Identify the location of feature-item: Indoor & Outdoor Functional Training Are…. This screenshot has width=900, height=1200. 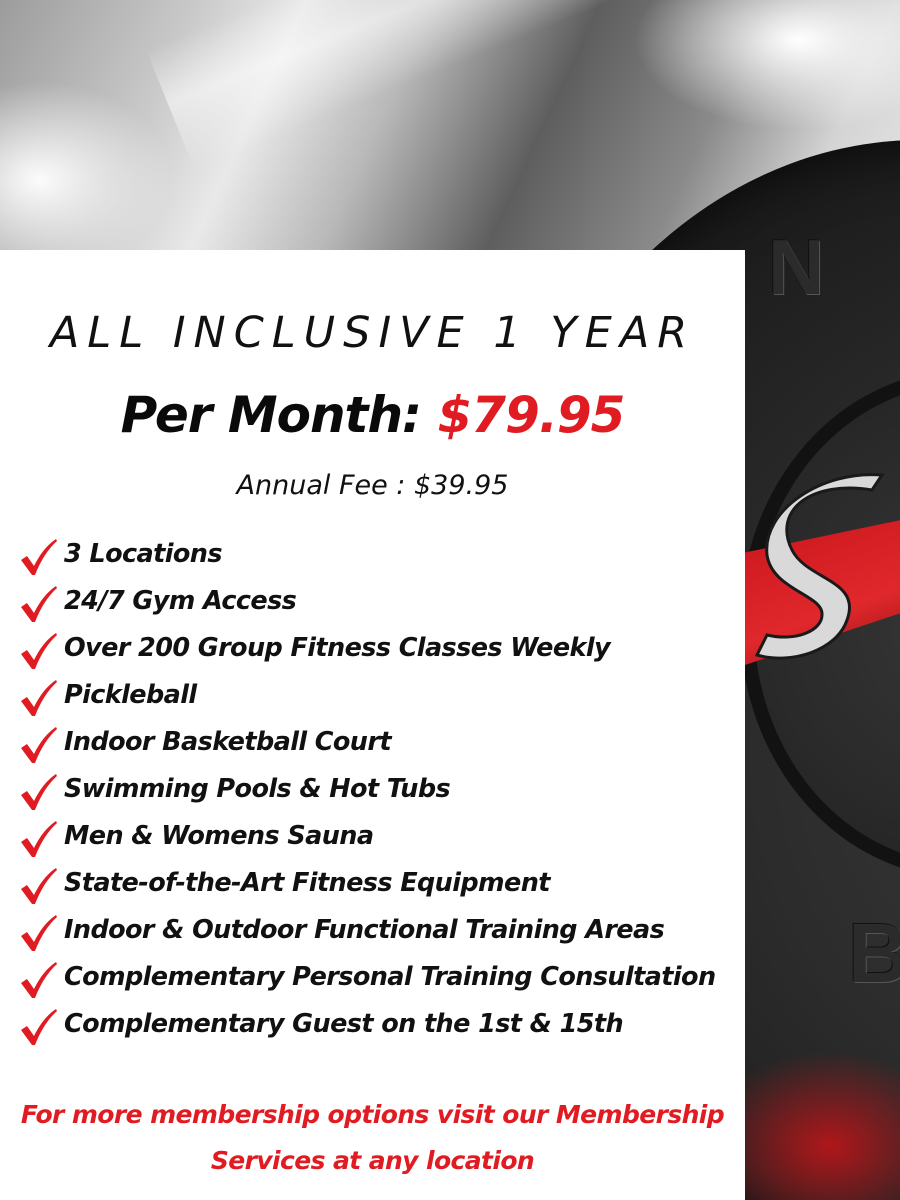
(367, 929).